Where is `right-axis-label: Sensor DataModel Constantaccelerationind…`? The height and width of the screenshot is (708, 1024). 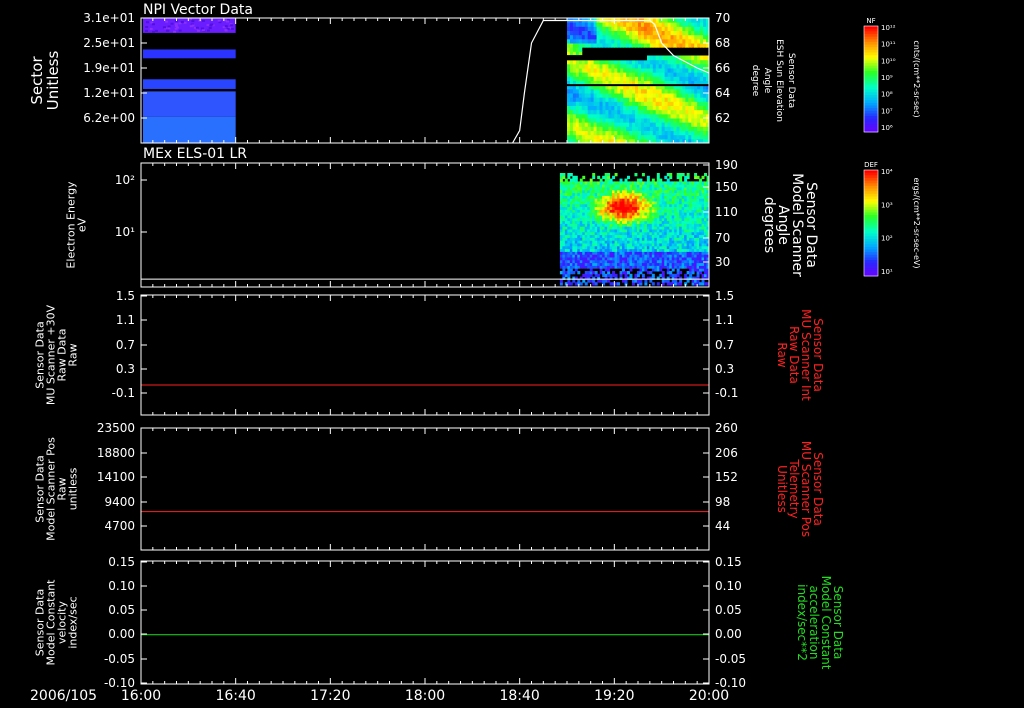 right-axis-label: Sensor DataModel Constantaccelerationind… is located at coordinates (820, 623).